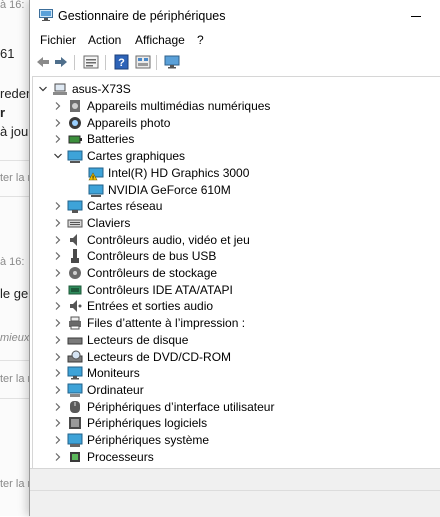 Image resolution: width=440 pixels, height=517 pixels. I want to click on menu-fichier: Fichier, so click(58, 40).